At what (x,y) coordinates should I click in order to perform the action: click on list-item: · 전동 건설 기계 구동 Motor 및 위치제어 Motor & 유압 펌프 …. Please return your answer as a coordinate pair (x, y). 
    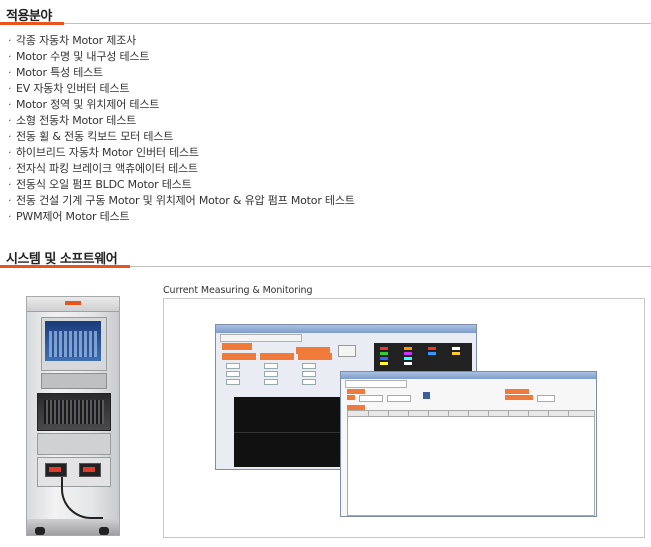
    Looking at the image, I should click on (181, 201).